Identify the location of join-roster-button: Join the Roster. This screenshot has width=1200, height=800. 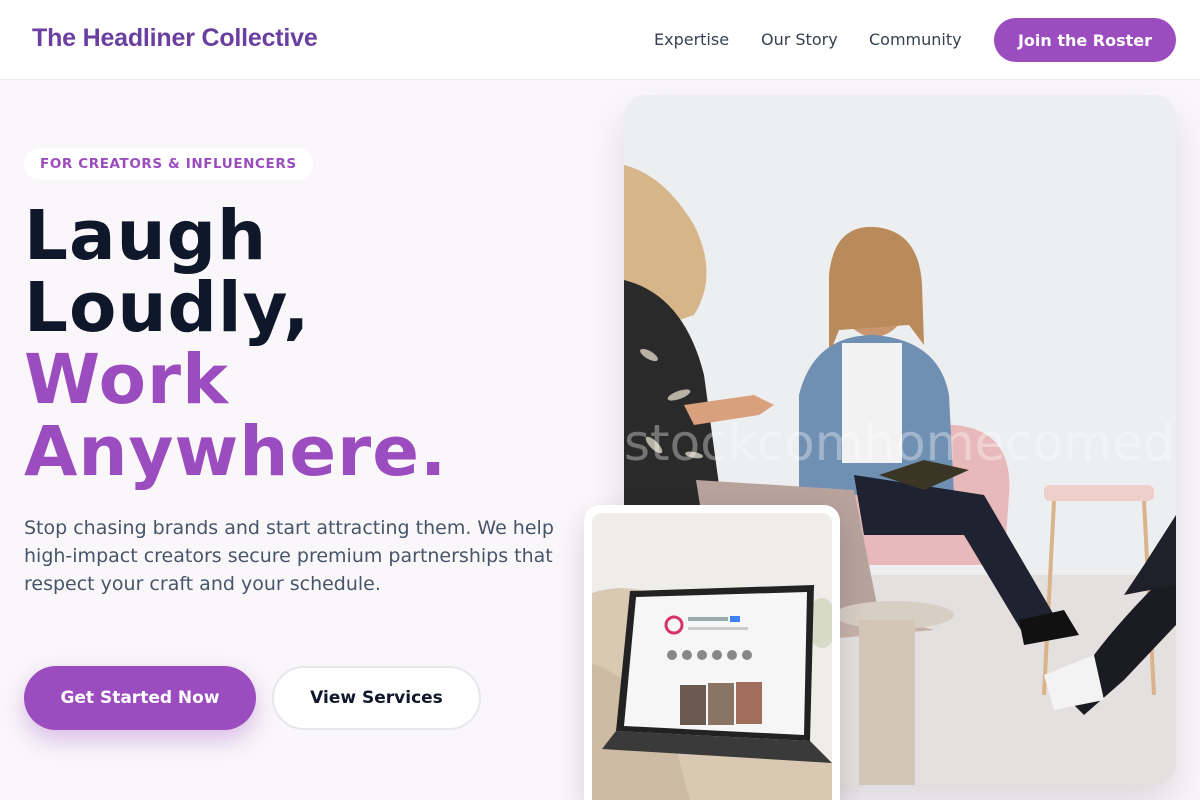
(1085, 40).